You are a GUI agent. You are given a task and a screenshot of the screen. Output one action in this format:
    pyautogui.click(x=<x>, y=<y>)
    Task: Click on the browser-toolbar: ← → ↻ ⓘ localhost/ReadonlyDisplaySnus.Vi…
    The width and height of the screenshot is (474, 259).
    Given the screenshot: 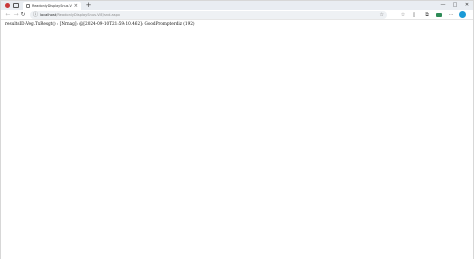 What is the action you would take?
    pyautogui.click(x=237, y=15)
    